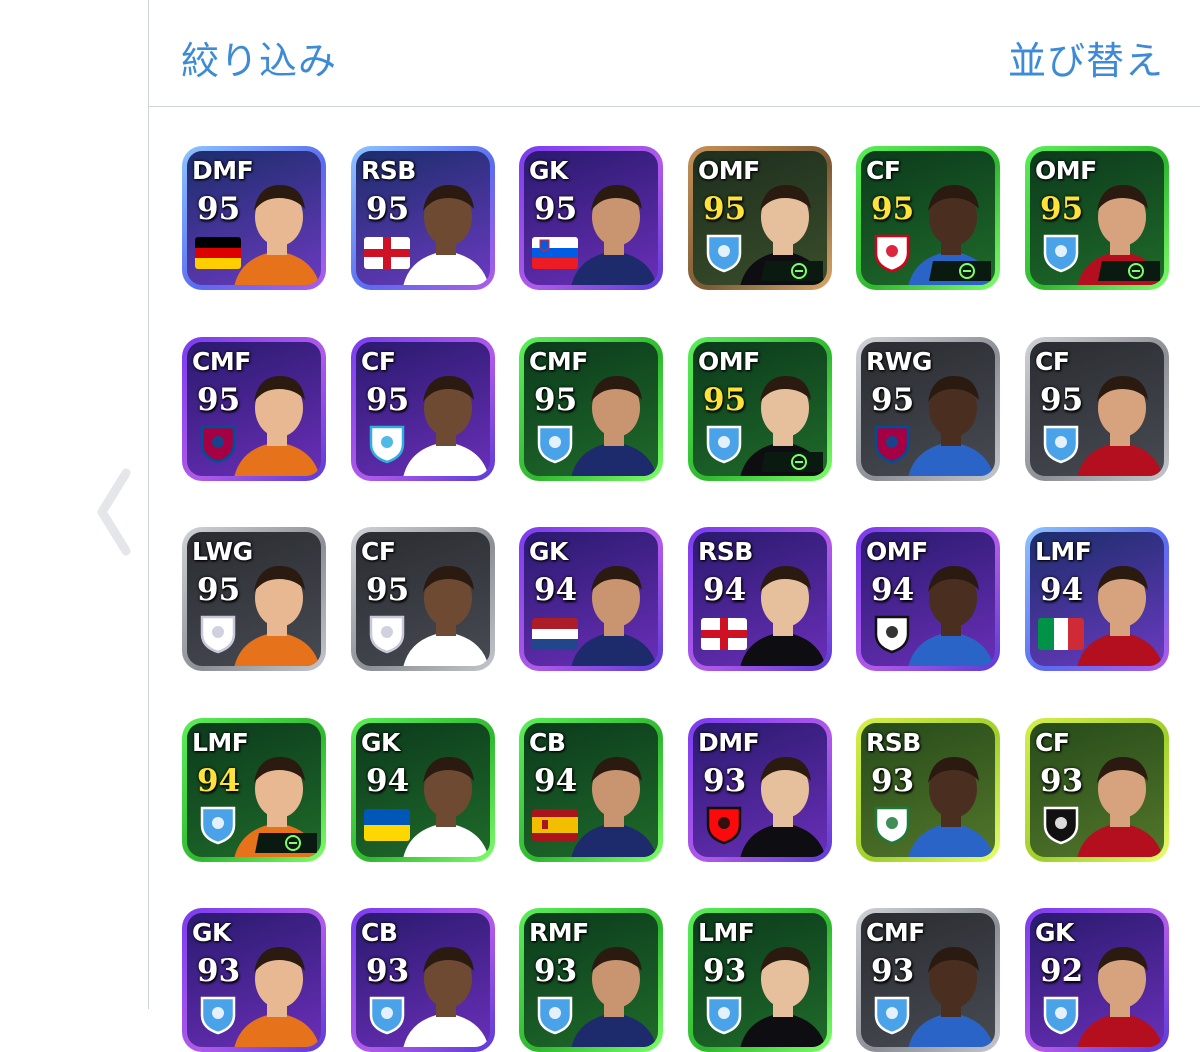 This screenshot has width=1200, height=1052. Describe the element at coordinates (883, 170) in the screenshot. I see `card-position: CF` at that location.